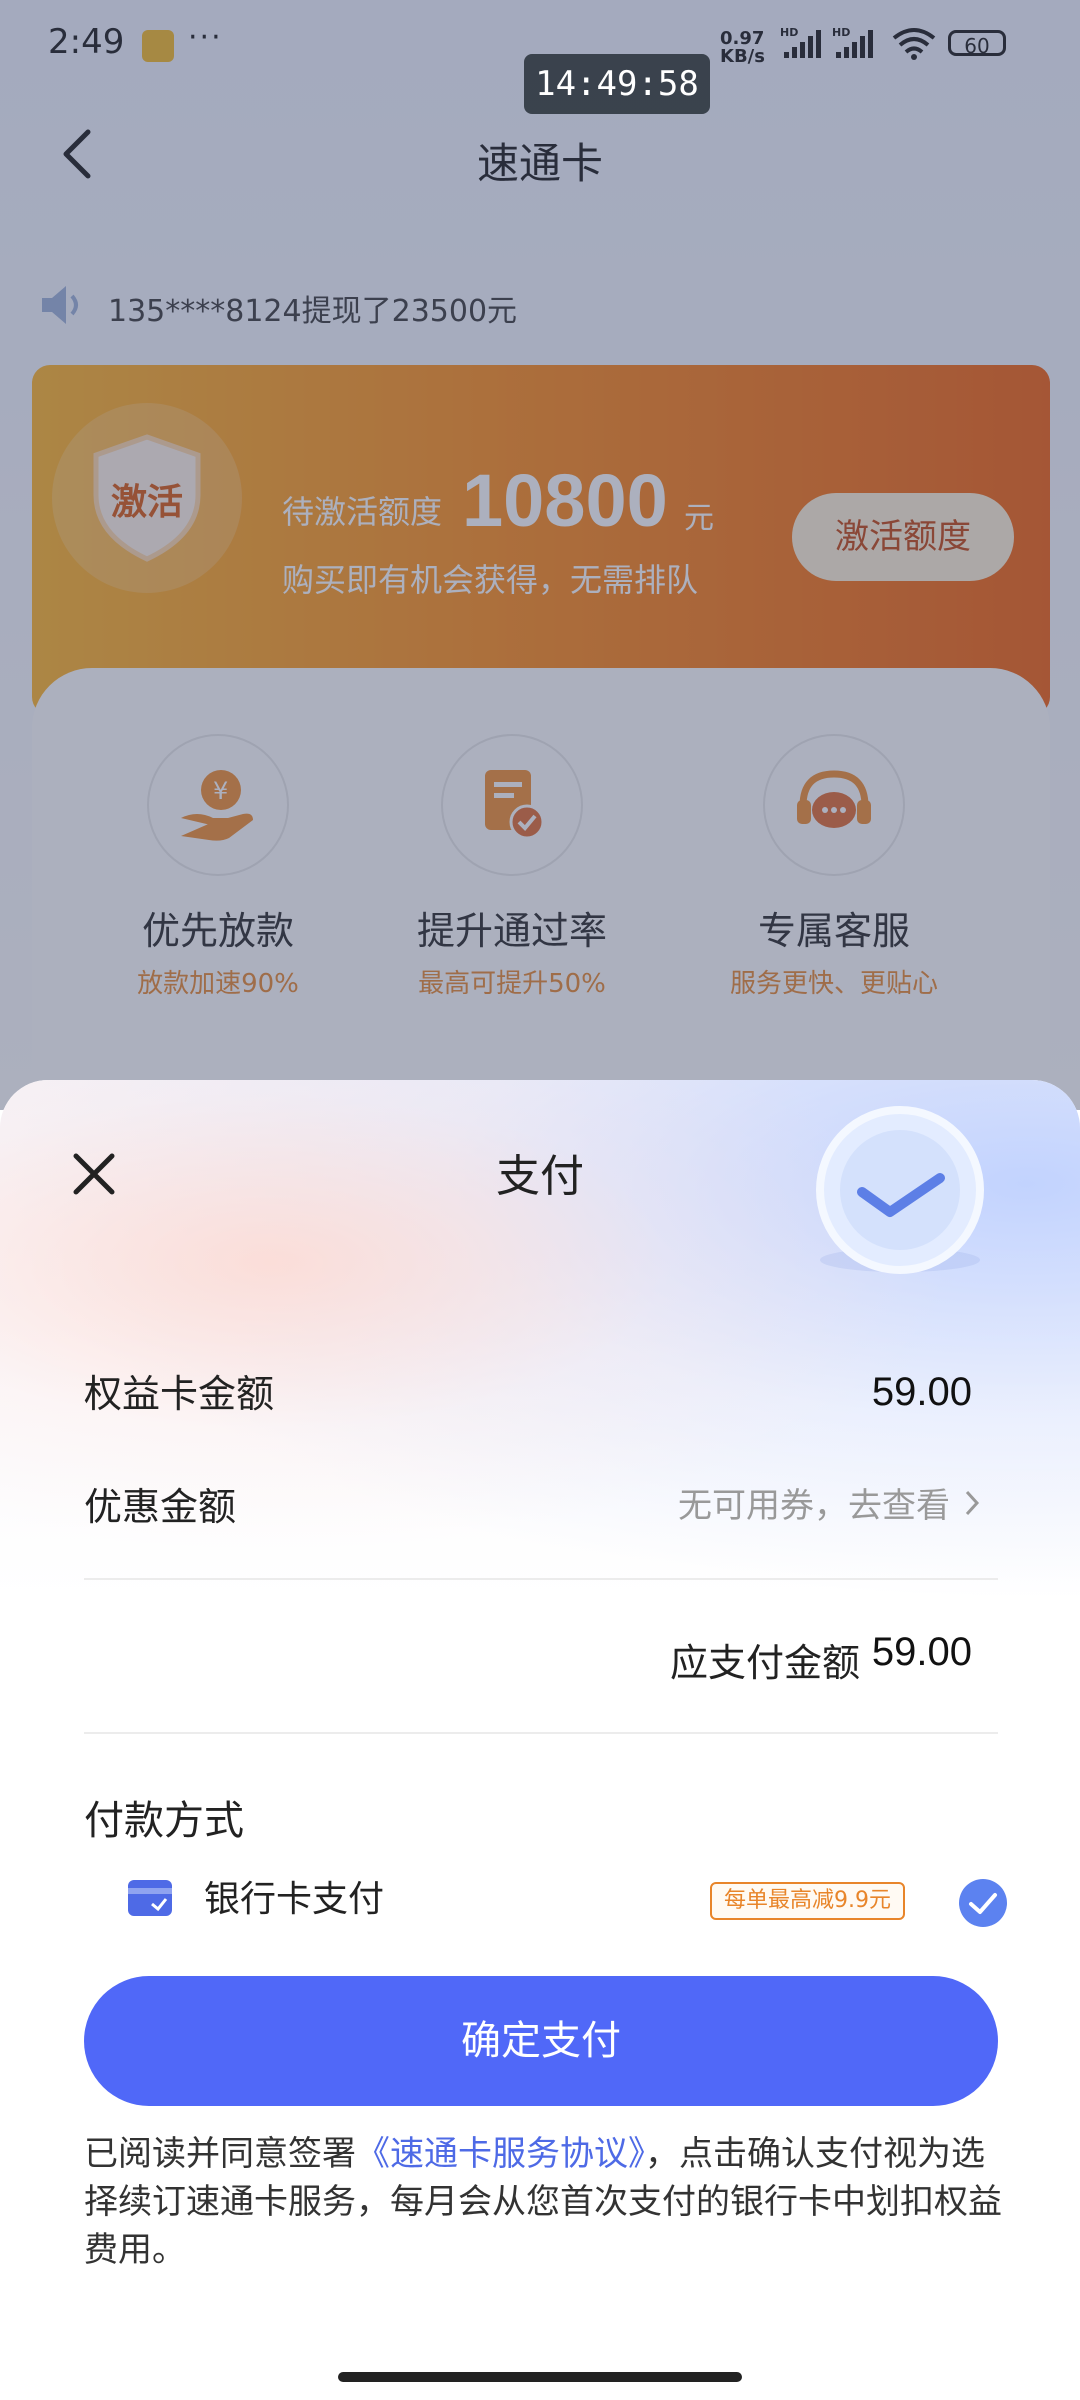 This screenshot has width=1080, height=2400. What do you see at coordinates (160, 1507) in the screenshot?
I see `discount-label: 优惠金额` at bounding box center [160, 1507].